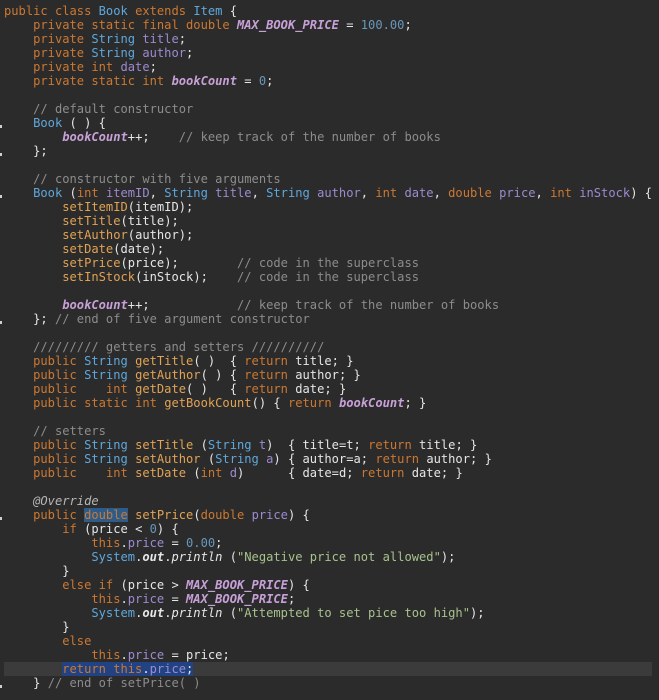 Image resolution: width=659 pixels, height=700 pixels. I want to click on code-line: };, so click(328, 151).